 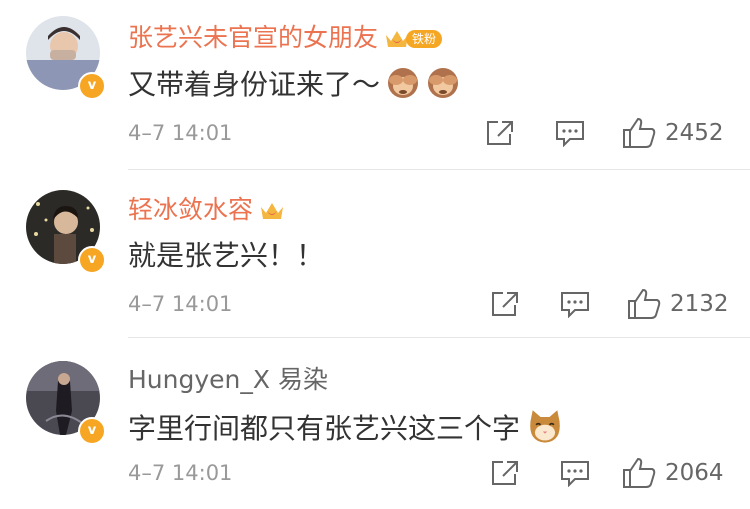 What do you see at coordinates (424, 39) in the screenshot?
I see `fan-badge: 铁粉` at bounding box center [424, 39].